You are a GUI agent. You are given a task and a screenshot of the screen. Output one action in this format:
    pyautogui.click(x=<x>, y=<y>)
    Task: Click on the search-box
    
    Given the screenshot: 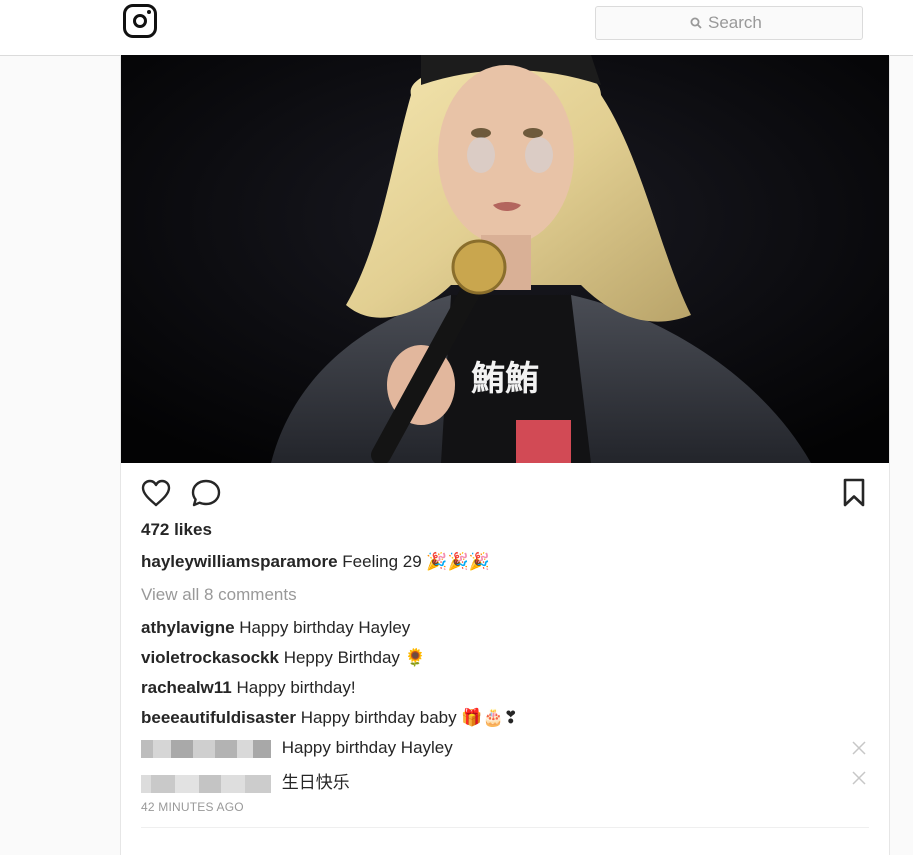 What is the action you would take?
    pyautogui.click(x=729, y=23)
    